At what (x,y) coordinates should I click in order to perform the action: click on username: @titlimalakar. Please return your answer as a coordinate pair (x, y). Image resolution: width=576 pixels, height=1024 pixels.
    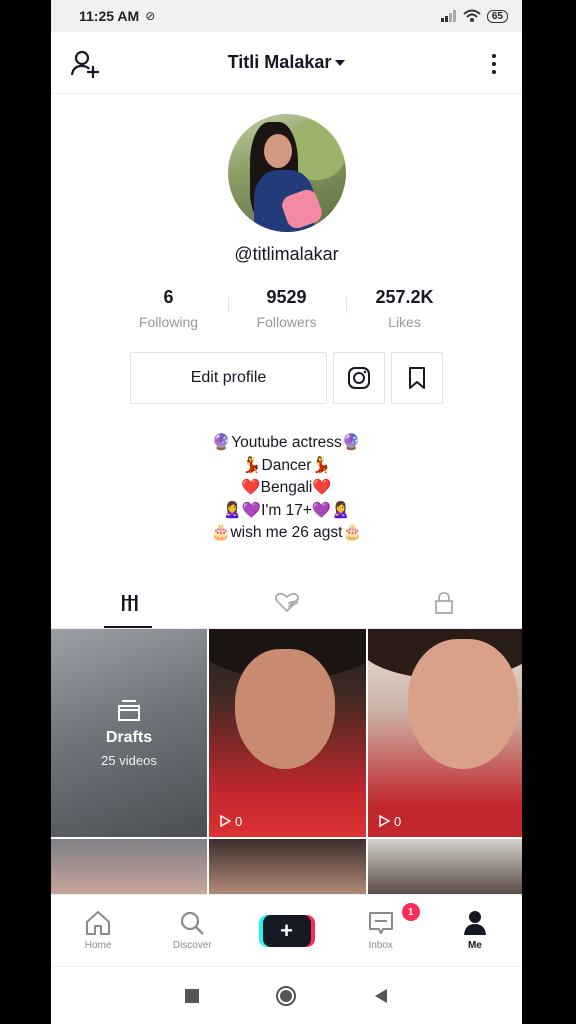
    Looking at the image, I should click on (286, 254).